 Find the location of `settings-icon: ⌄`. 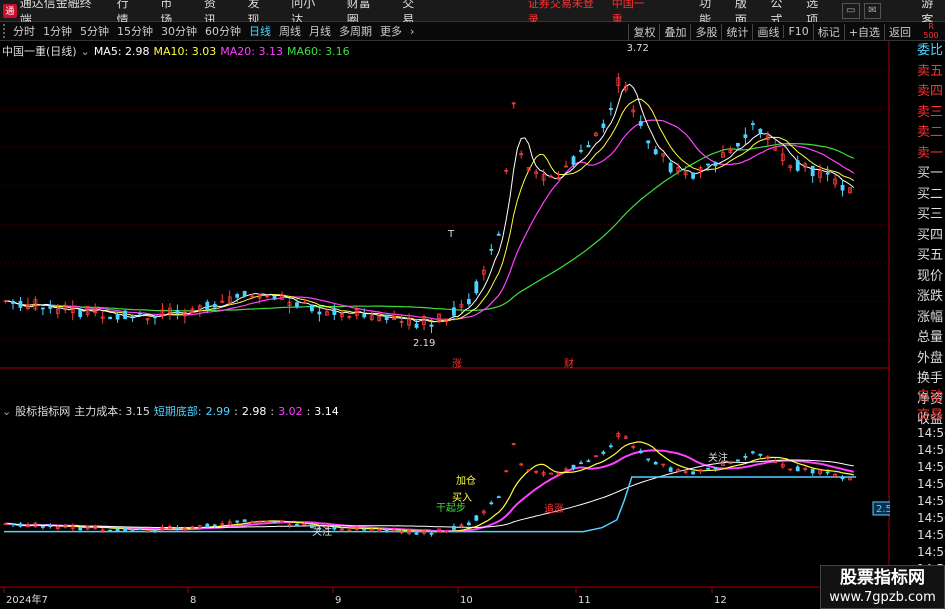

settings-icon: ⌄ is located at coordinates (6, 411).